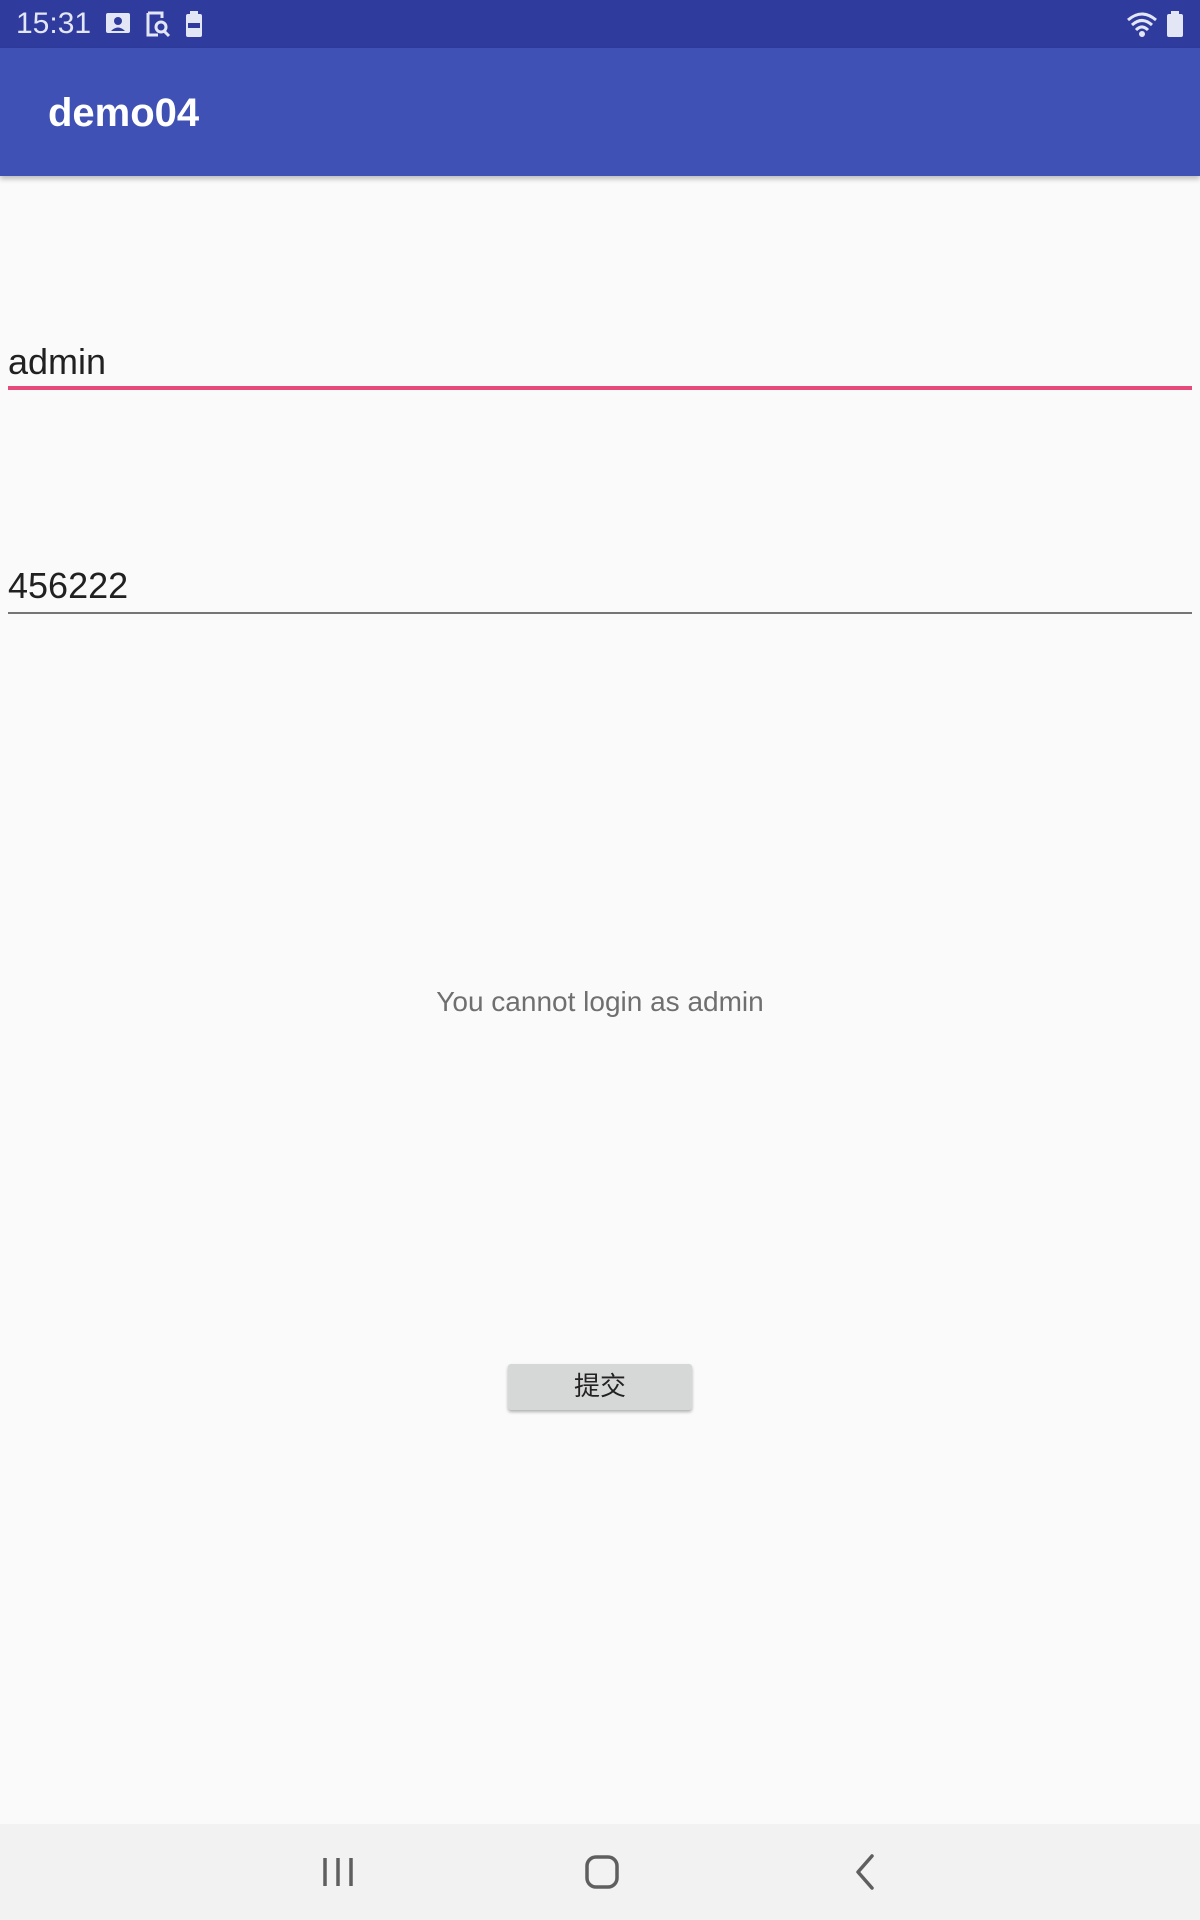  What do you see at coordinates (600, 388) in the screenshot?
I see `username-field-underline` at bounding box center [600, 388].